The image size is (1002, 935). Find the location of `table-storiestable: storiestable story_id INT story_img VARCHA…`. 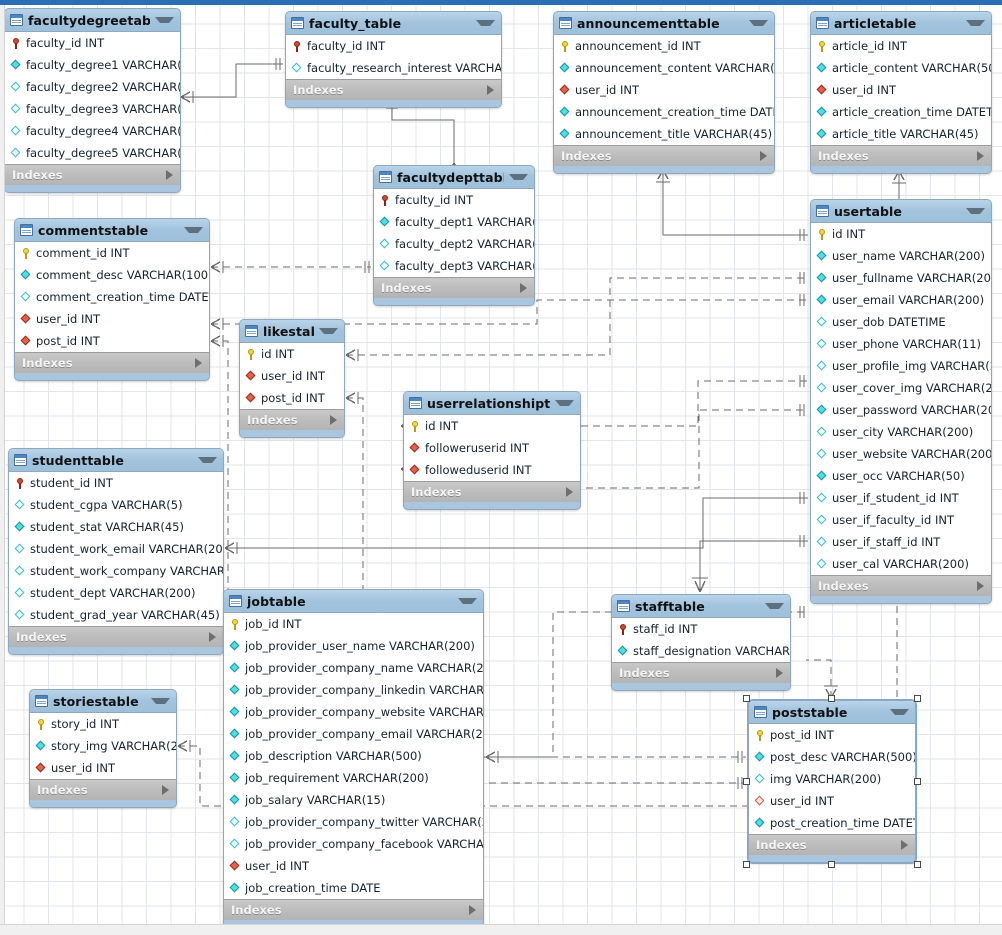

table-storiestable: storiestable story_id INT story_img VARCHA… is located at coordinates (103, 748).